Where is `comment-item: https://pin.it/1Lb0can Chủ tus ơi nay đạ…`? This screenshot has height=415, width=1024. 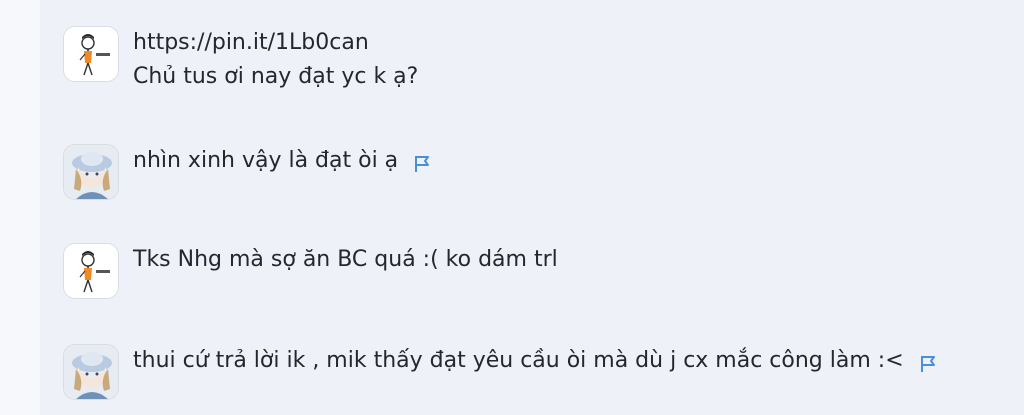
comment-item: https://pin.it/1Lb0can Chủ tus ơi nay đạ… is located at coordinates (240, 60).